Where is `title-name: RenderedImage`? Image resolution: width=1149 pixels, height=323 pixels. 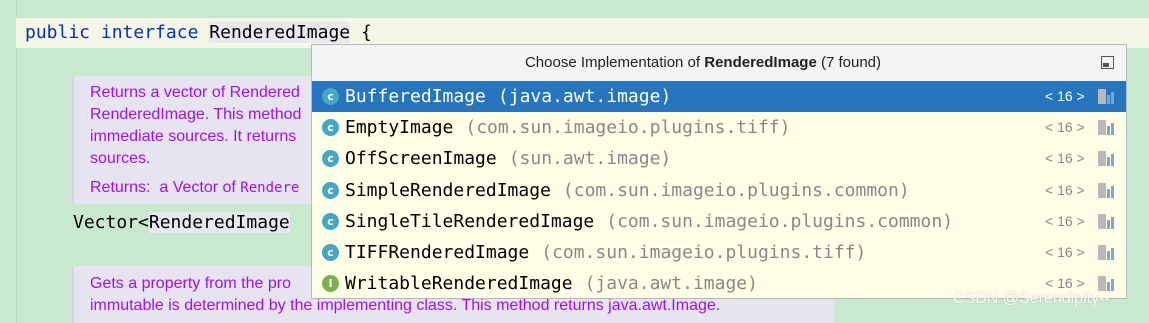
title-name: RenderedImage is located at coordinates (760, 62).